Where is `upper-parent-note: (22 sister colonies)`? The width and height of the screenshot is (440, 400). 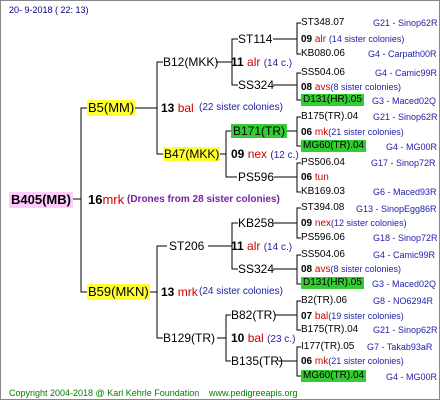
upper-parent-note: (22 sister colonies) is located at coordinates (241, 107).